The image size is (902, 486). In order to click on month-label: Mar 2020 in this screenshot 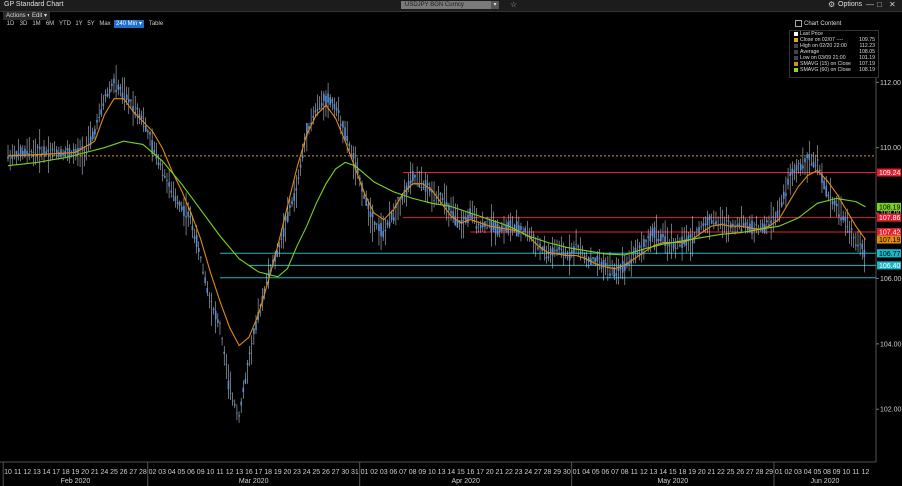, I will do `click(254, 481)`.